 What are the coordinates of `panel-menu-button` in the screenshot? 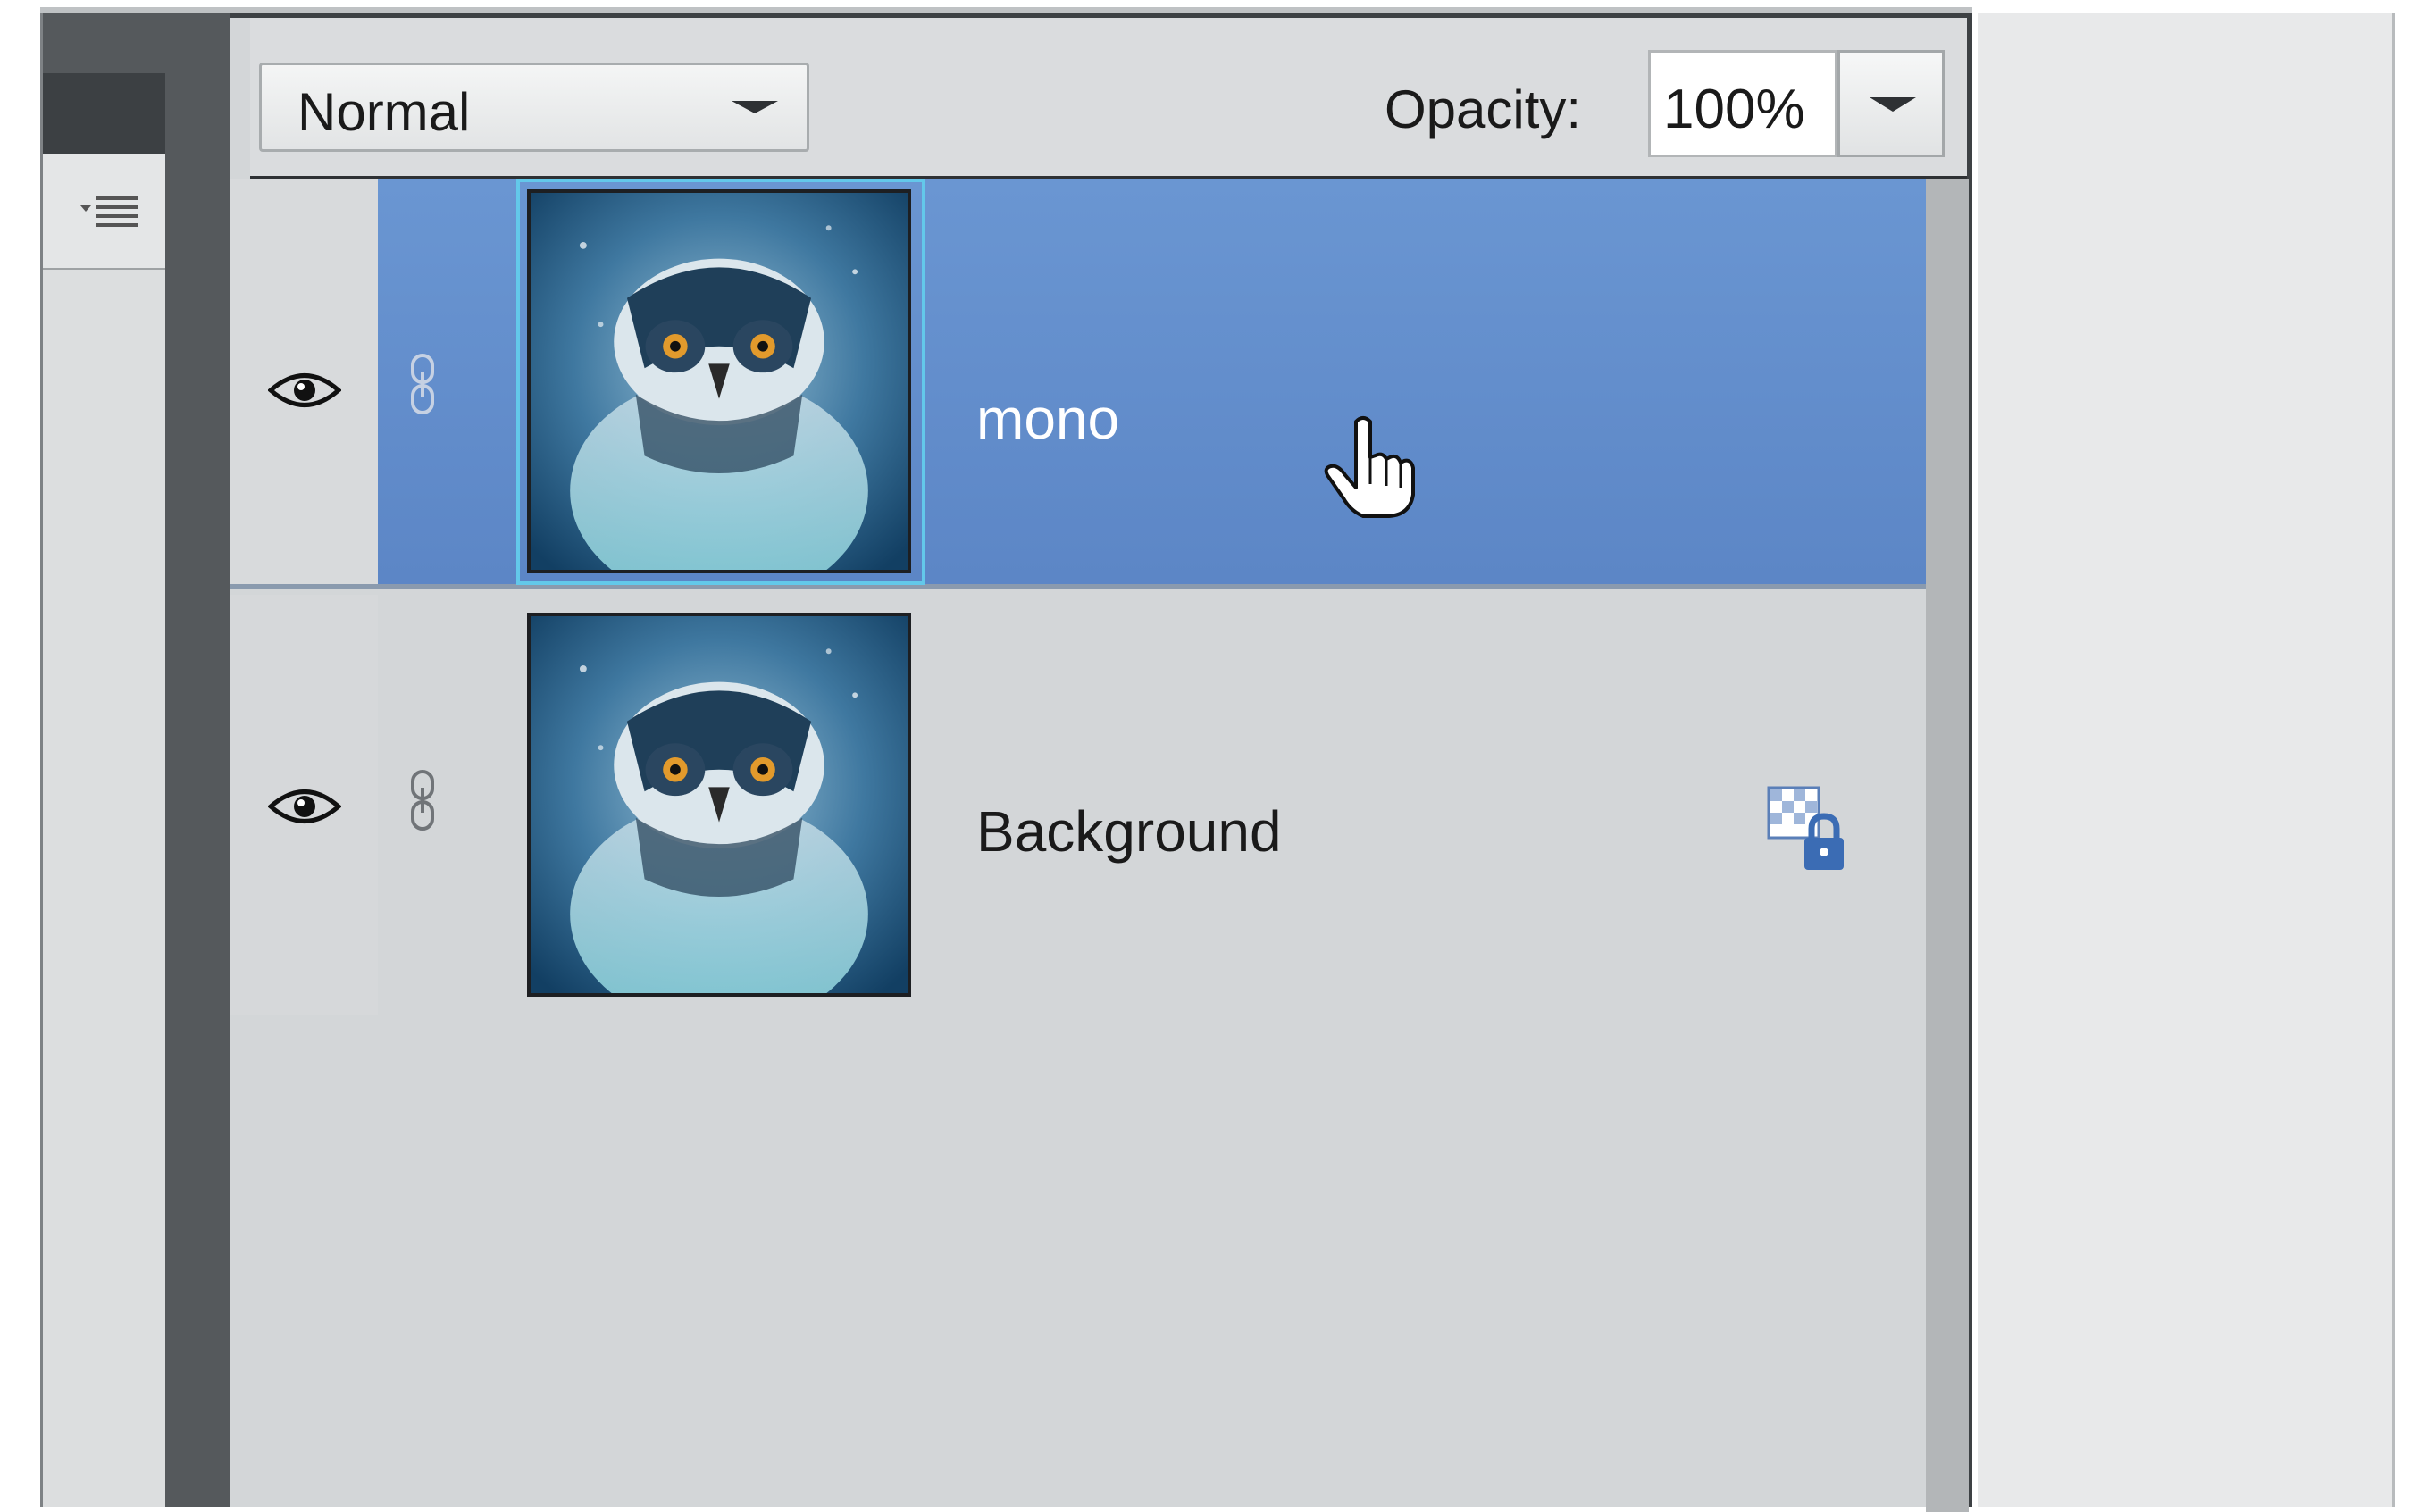 It's located at (105, 212).